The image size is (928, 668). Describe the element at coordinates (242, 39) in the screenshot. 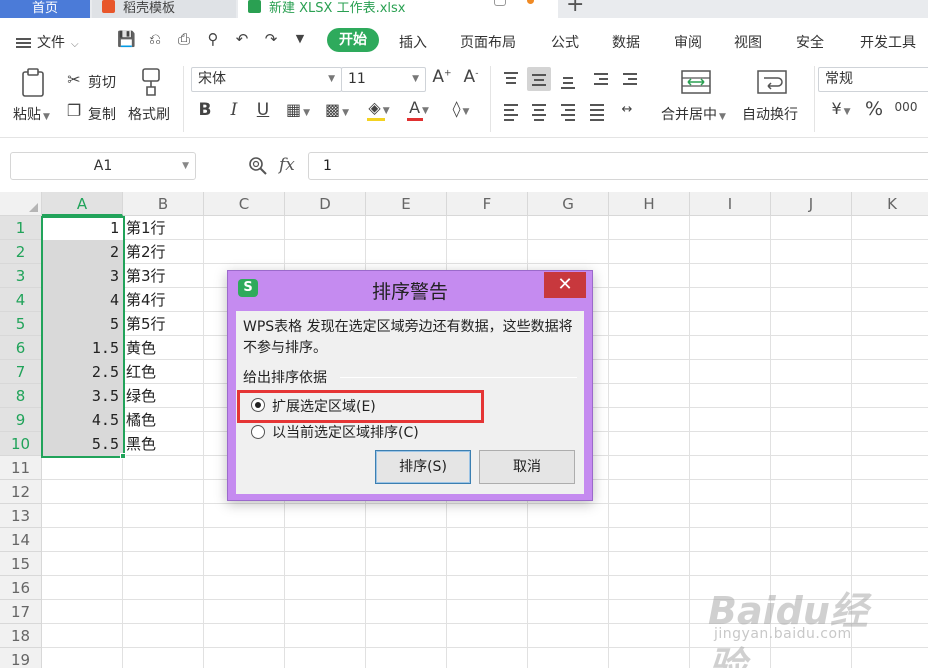

I see `undo-icon: ↶` at that location.